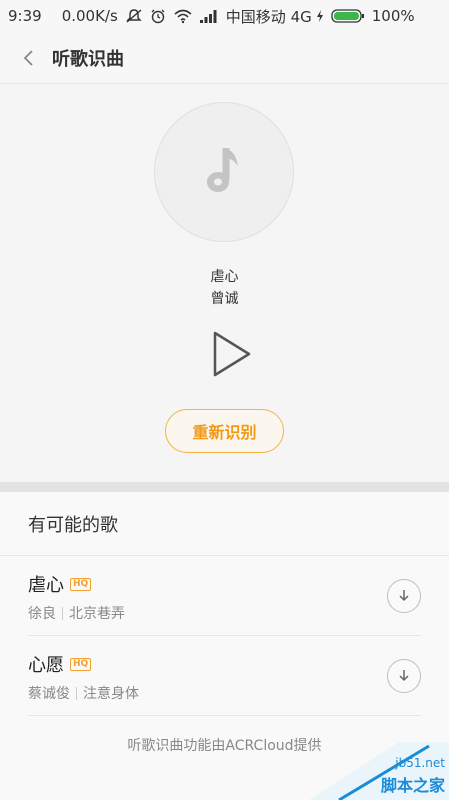  What do you see at coordinates (231, 354) in the screenshot?
I see `play-icon` at bounding box center [231, 354].